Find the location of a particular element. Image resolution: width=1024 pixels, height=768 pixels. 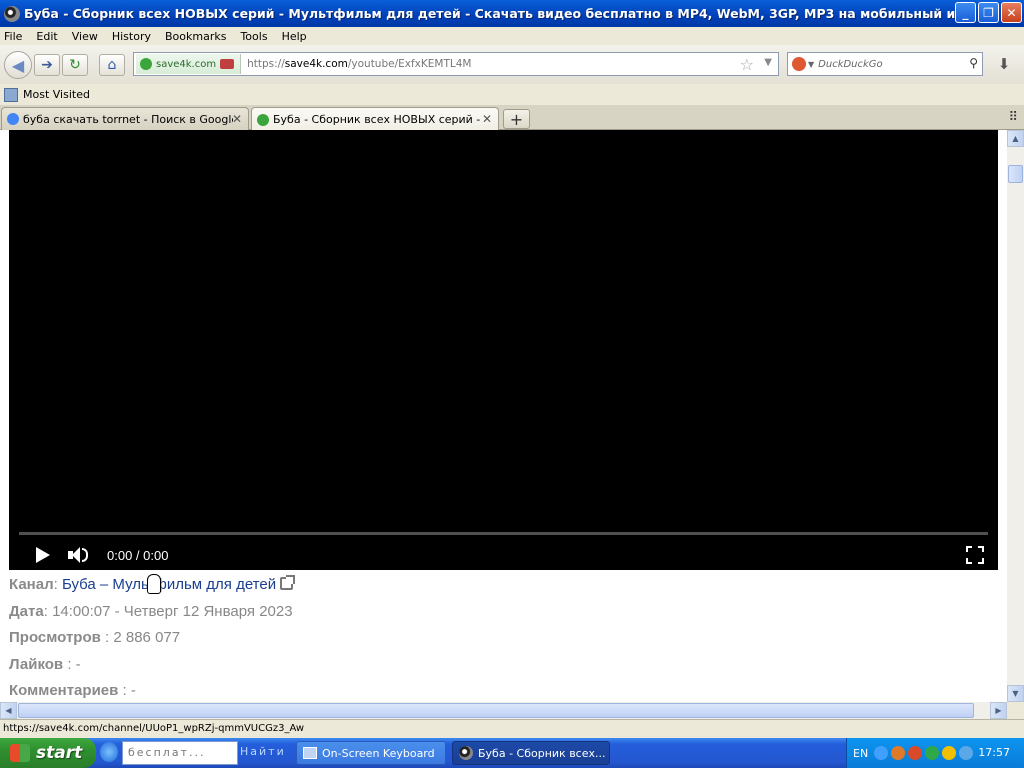

reload-icon: ↻ is located at coordinates (75, 65).